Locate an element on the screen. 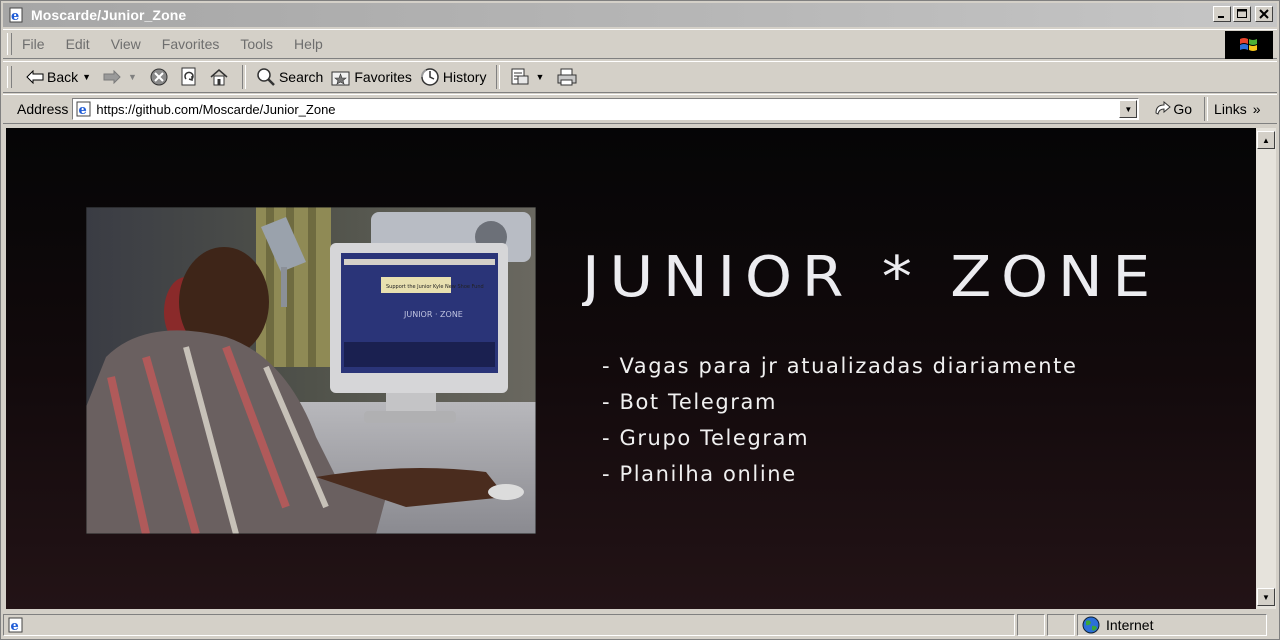 This screenshot has height=640, width=1280. close-button is located at coordinates (1264, 14).